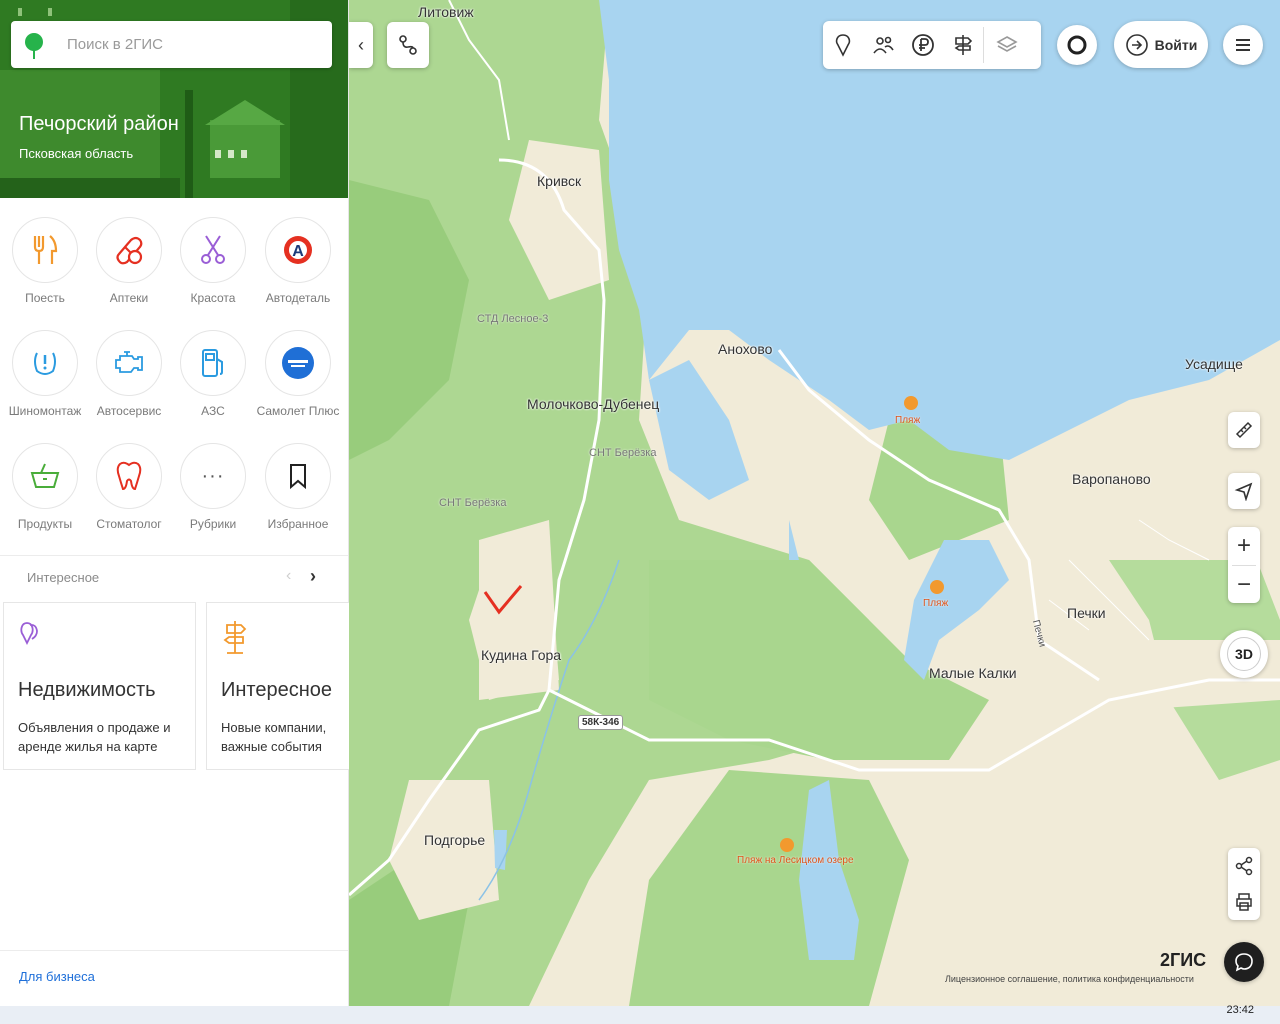 The image size is (1280, 1024). What do you see at coordinates (1244, 430) in the screenshot?
I see `ruler-button` at bounding box center [1244, 430].